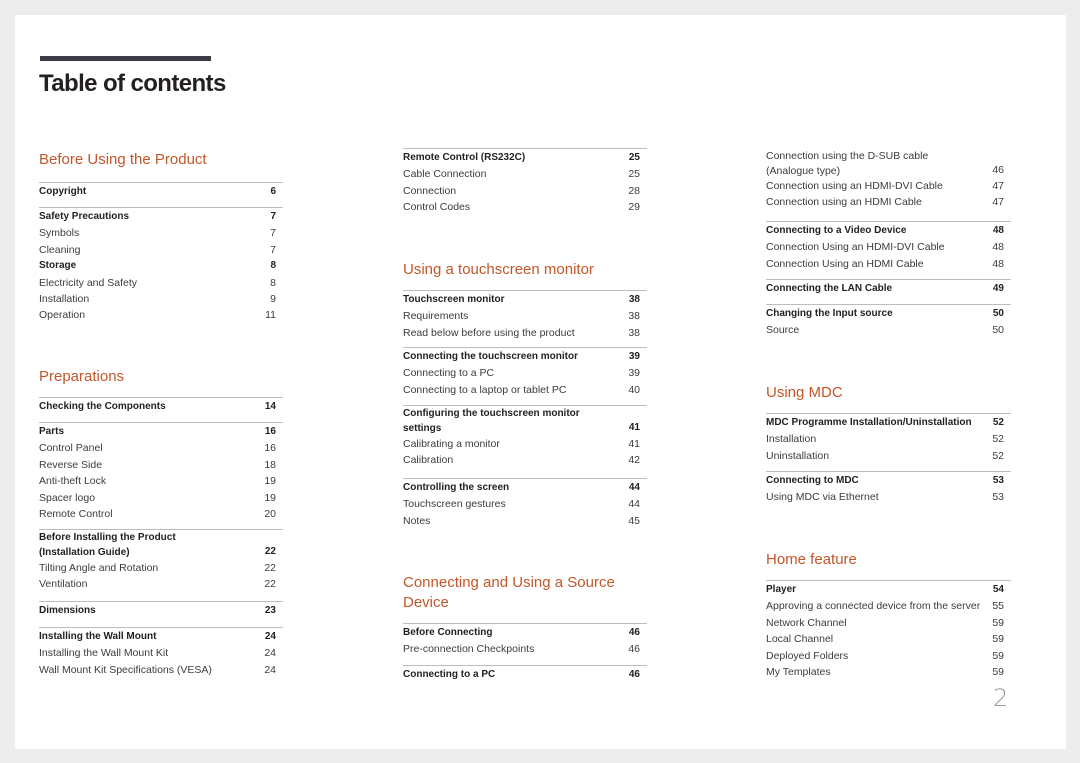 This screenshot has width=1080, height=763. Describe the element at coordinates (525, 300) in the screenshot. I see `toc-heading-entry: Touchscreen monitor 38` at that location.